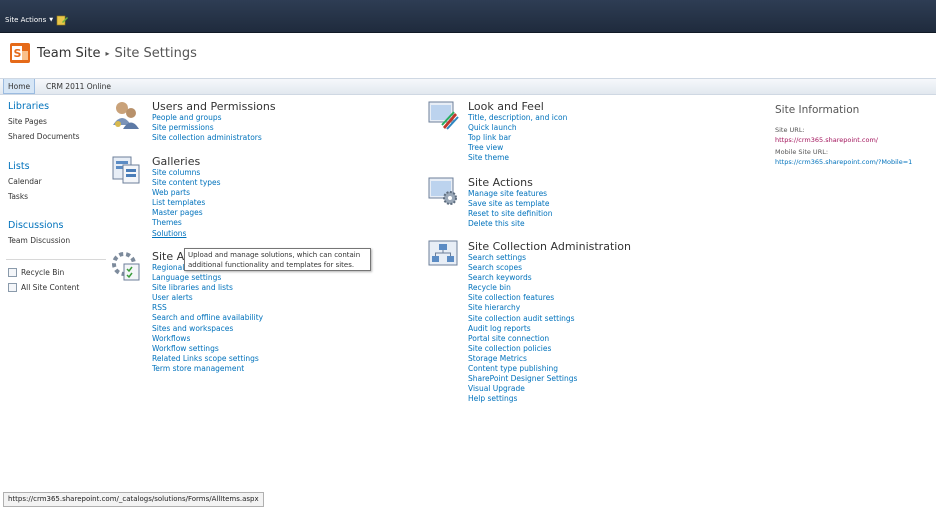  I want to click on svg-text: S, so click(18, 53).